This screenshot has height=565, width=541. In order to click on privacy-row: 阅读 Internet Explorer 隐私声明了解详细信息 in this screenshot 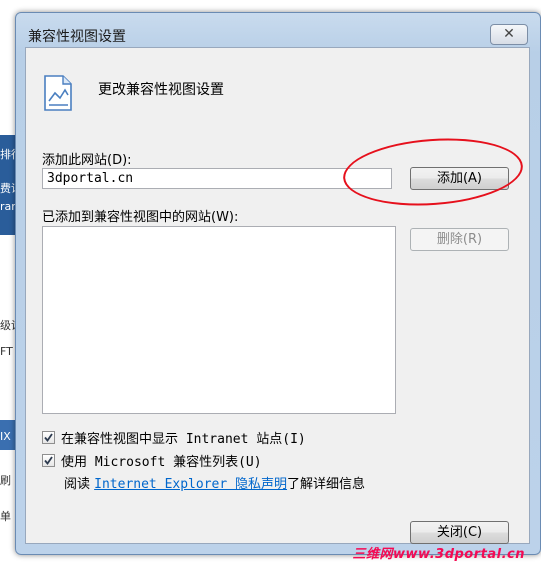, I will do `click(214, 482)`.